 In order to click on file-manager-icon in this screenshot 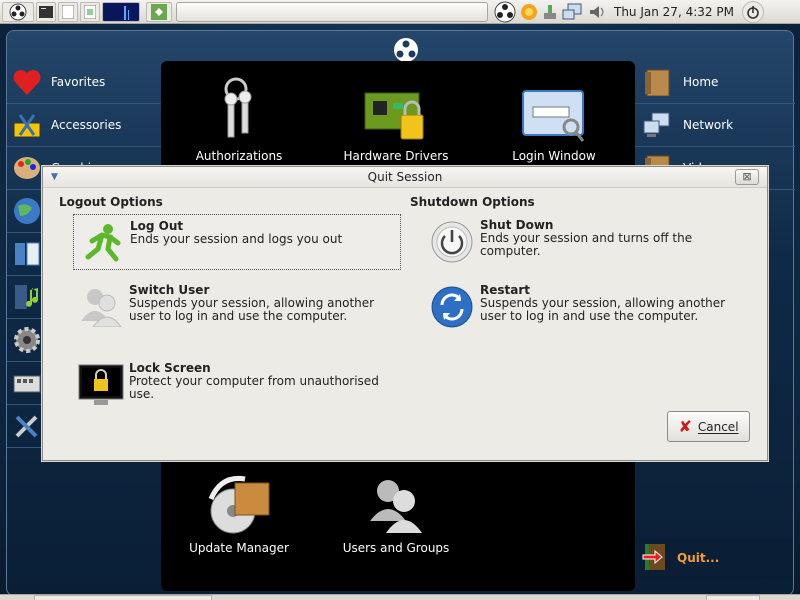, I will do `click(68, 11)`.